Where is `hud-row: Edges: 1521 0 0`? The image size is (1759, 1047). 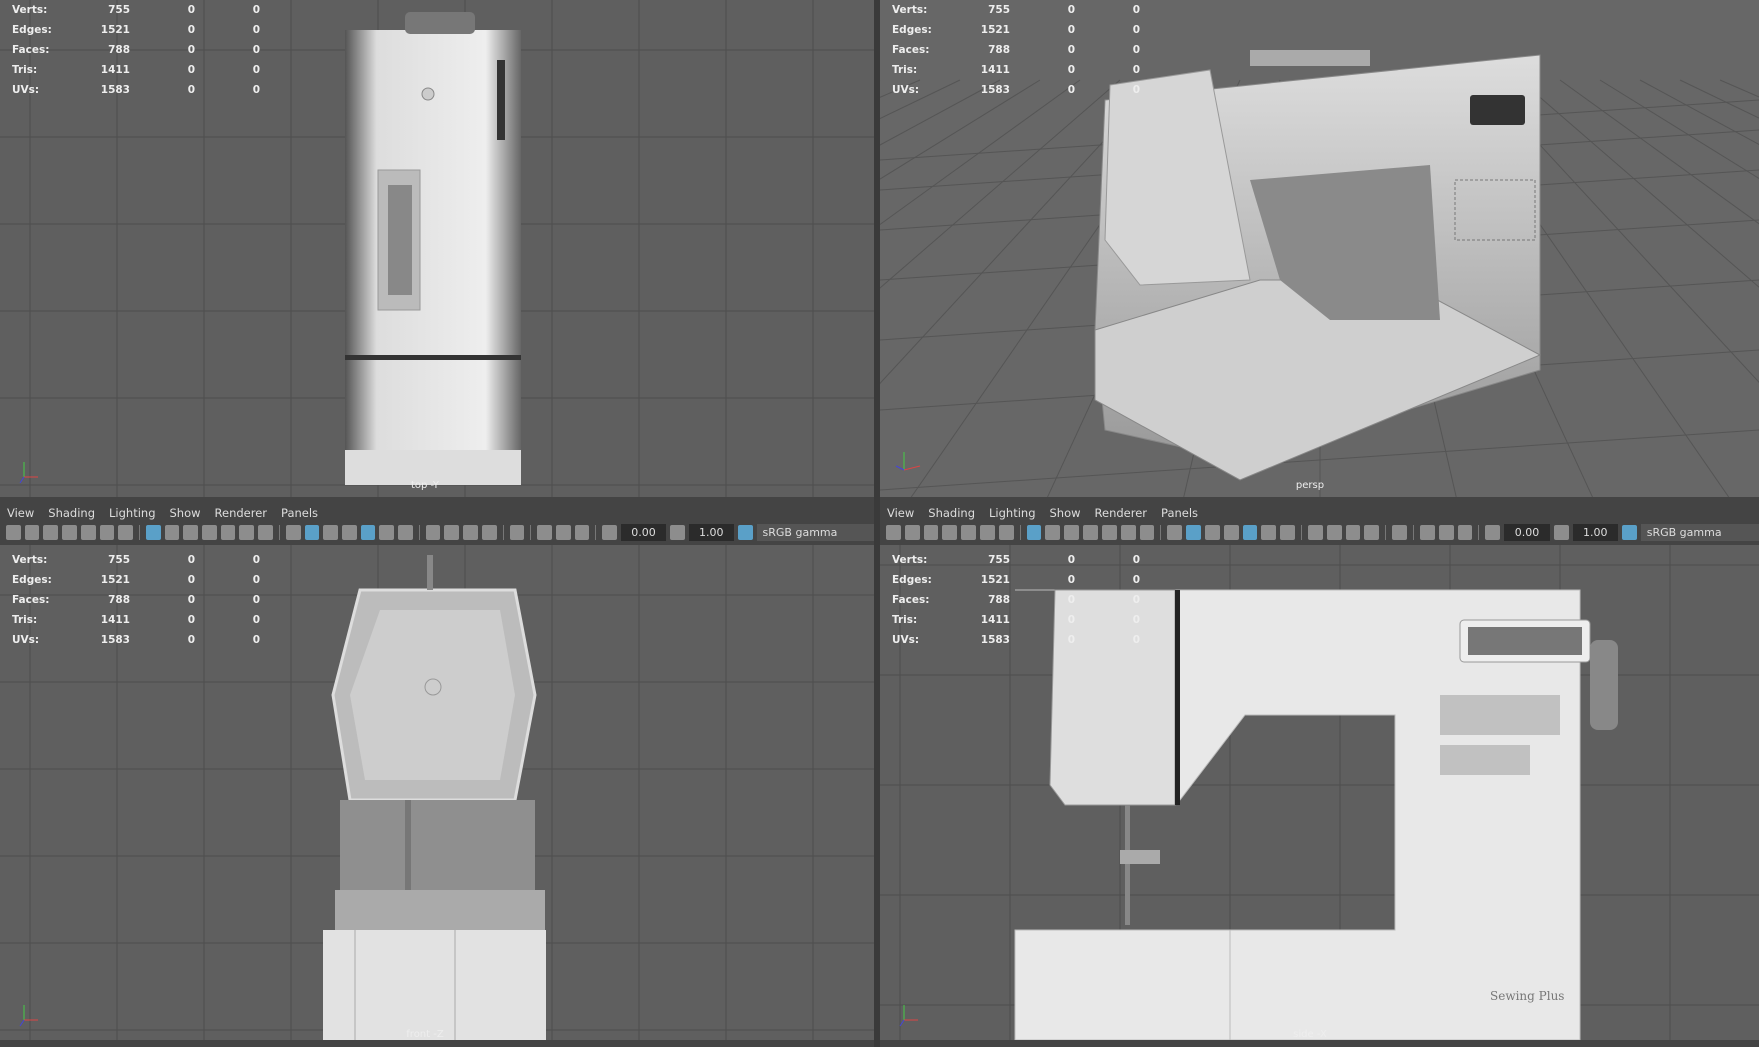 hud-row: Edges: 1521 0 0 is located at coordinates (136, 30).